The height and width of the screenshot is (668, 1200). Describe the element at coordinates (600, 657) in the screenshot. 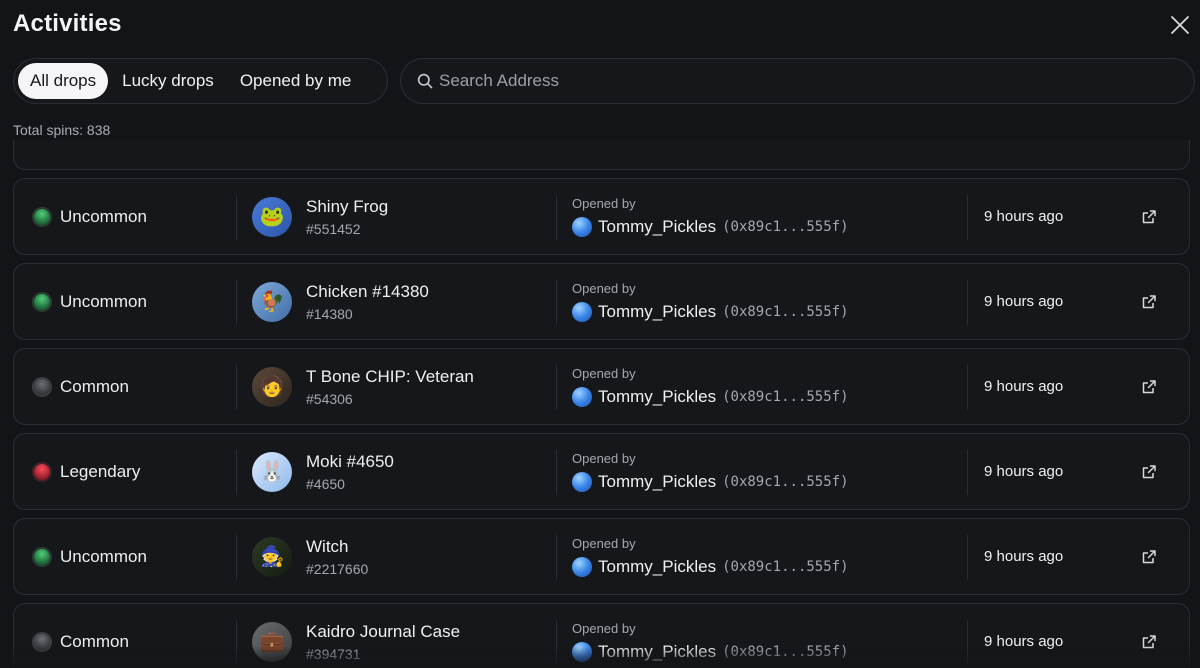

I see `bottom-fade` at that location.